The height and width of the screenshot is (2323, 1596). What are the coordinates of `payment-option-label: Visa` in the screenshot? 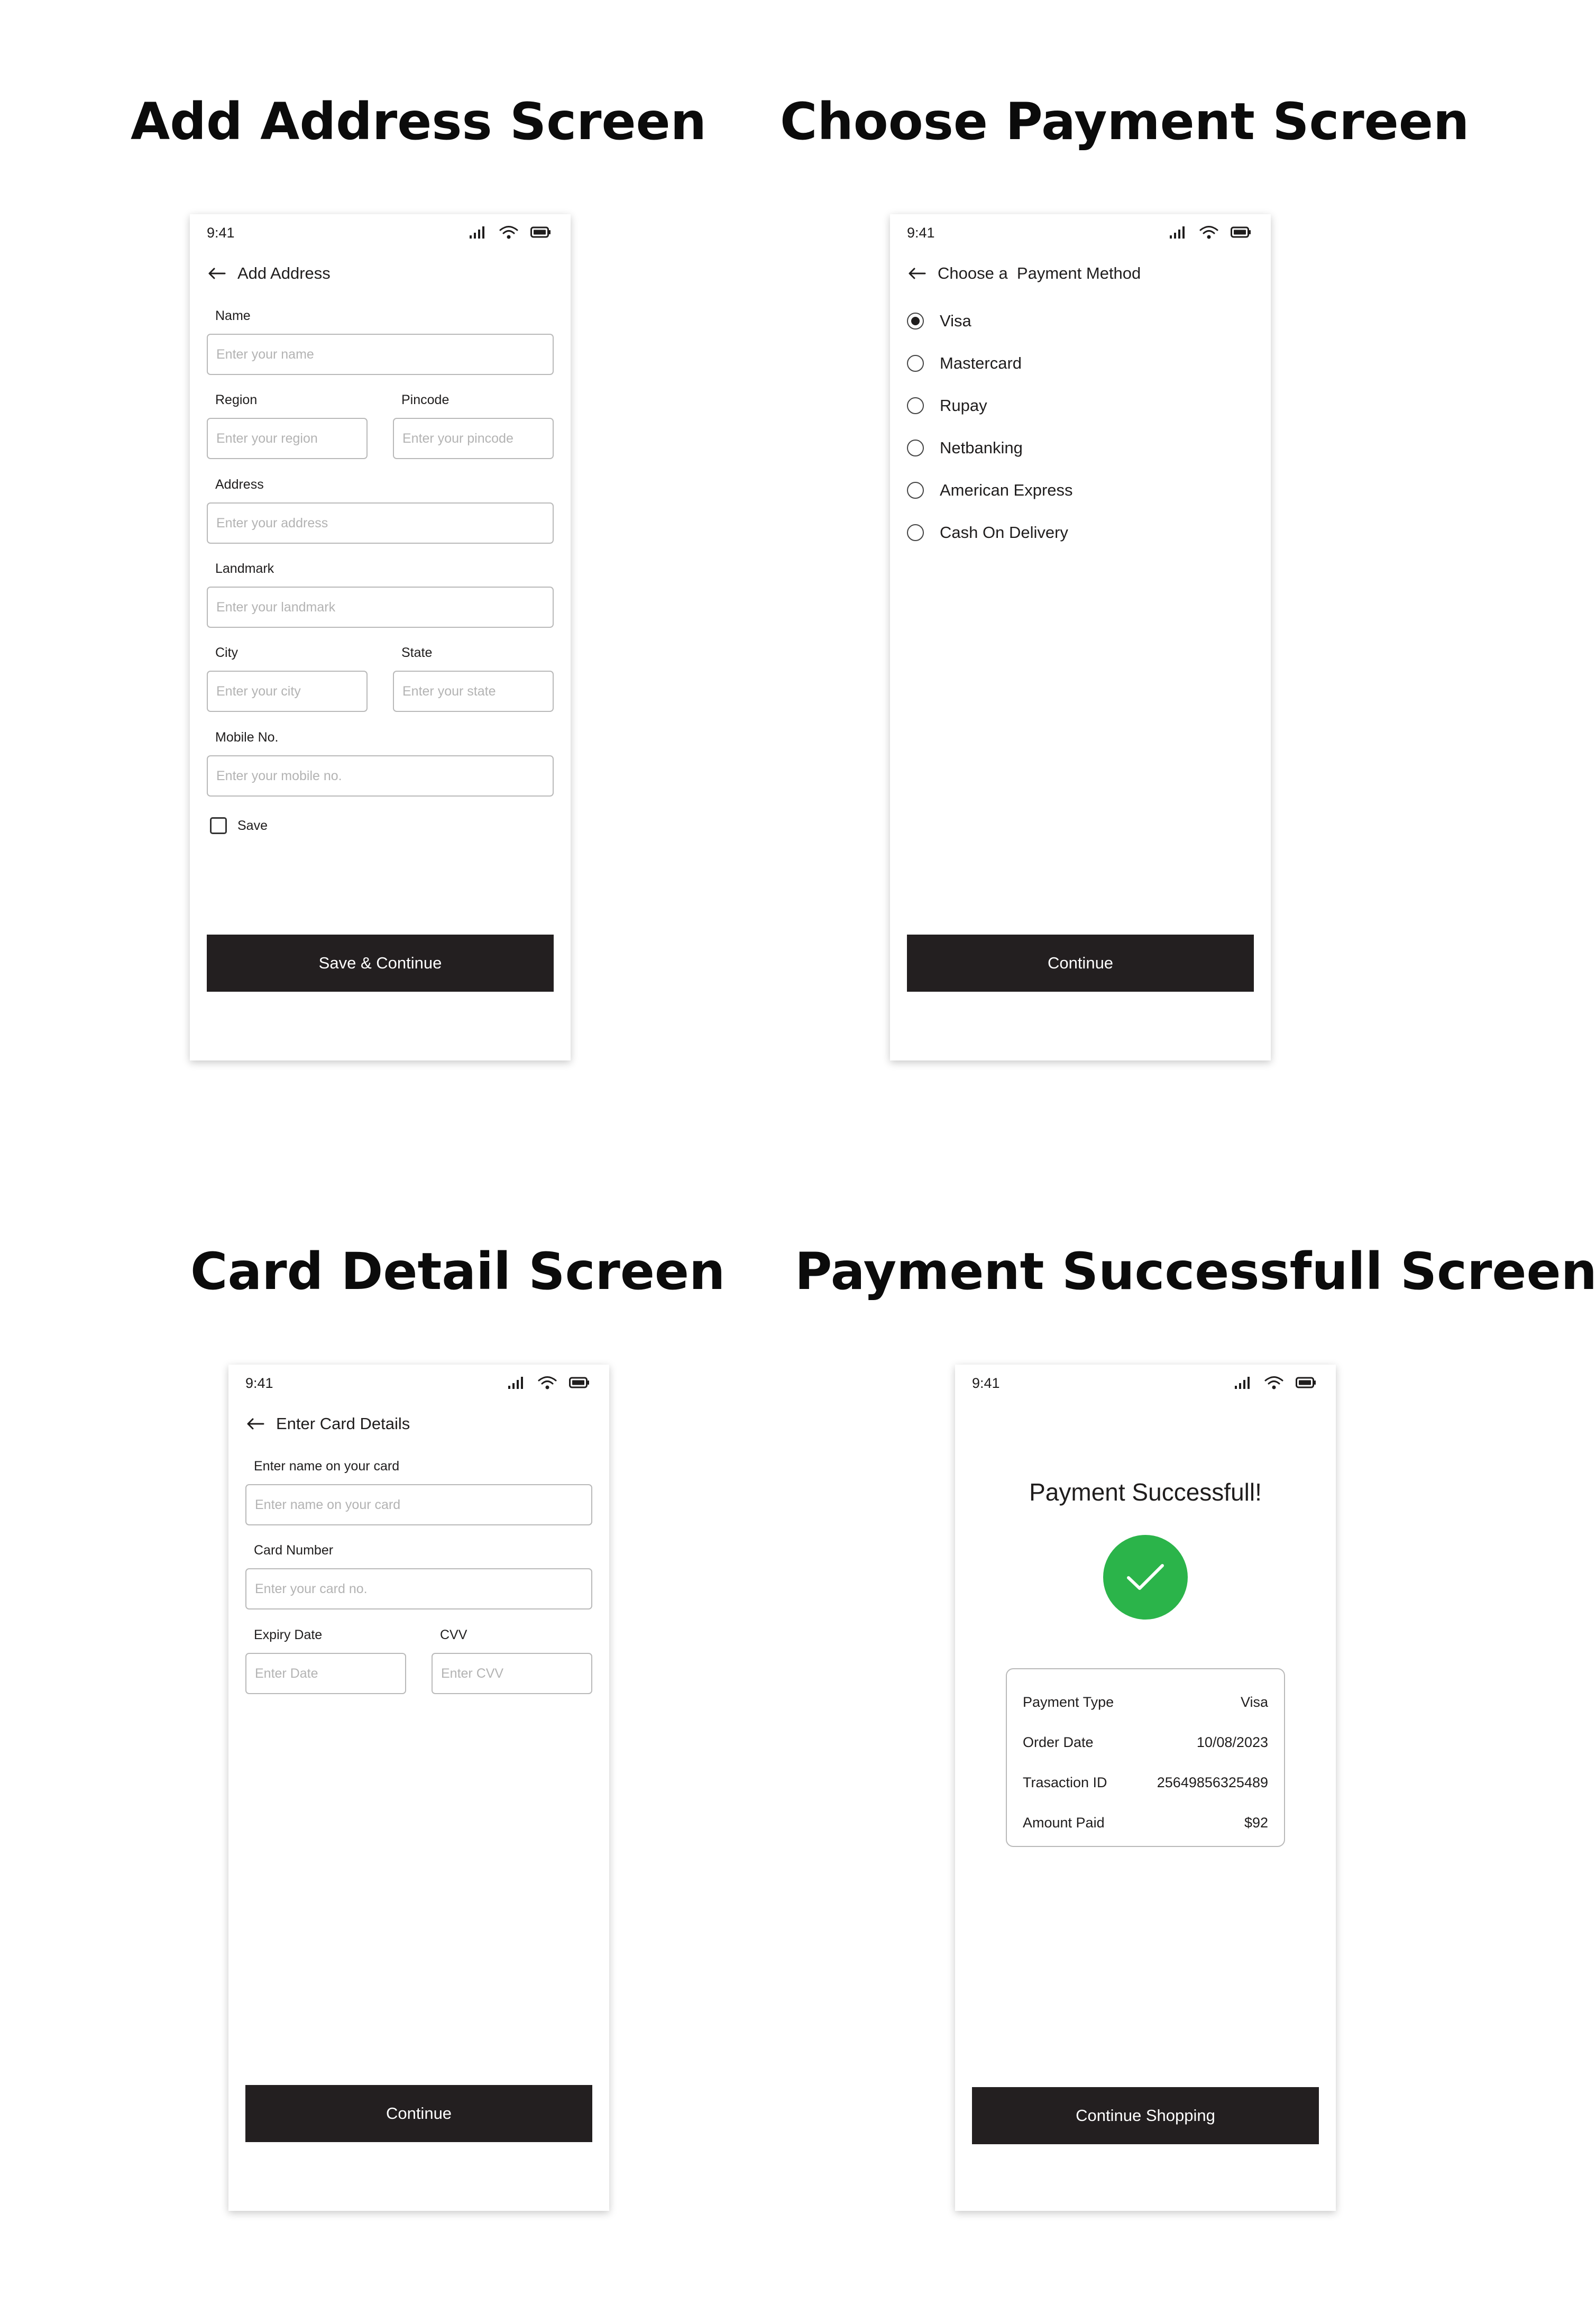 It's located at (955, 321).